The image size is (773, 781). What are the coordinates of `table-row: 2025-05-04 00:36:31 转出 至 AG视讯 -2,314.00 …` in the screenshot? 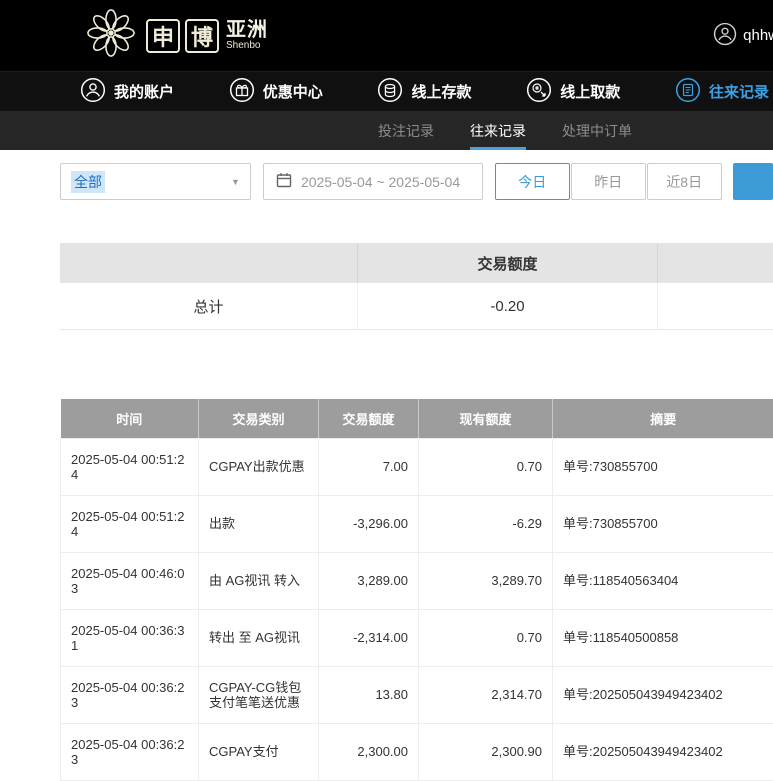 It's located at (417, 637).